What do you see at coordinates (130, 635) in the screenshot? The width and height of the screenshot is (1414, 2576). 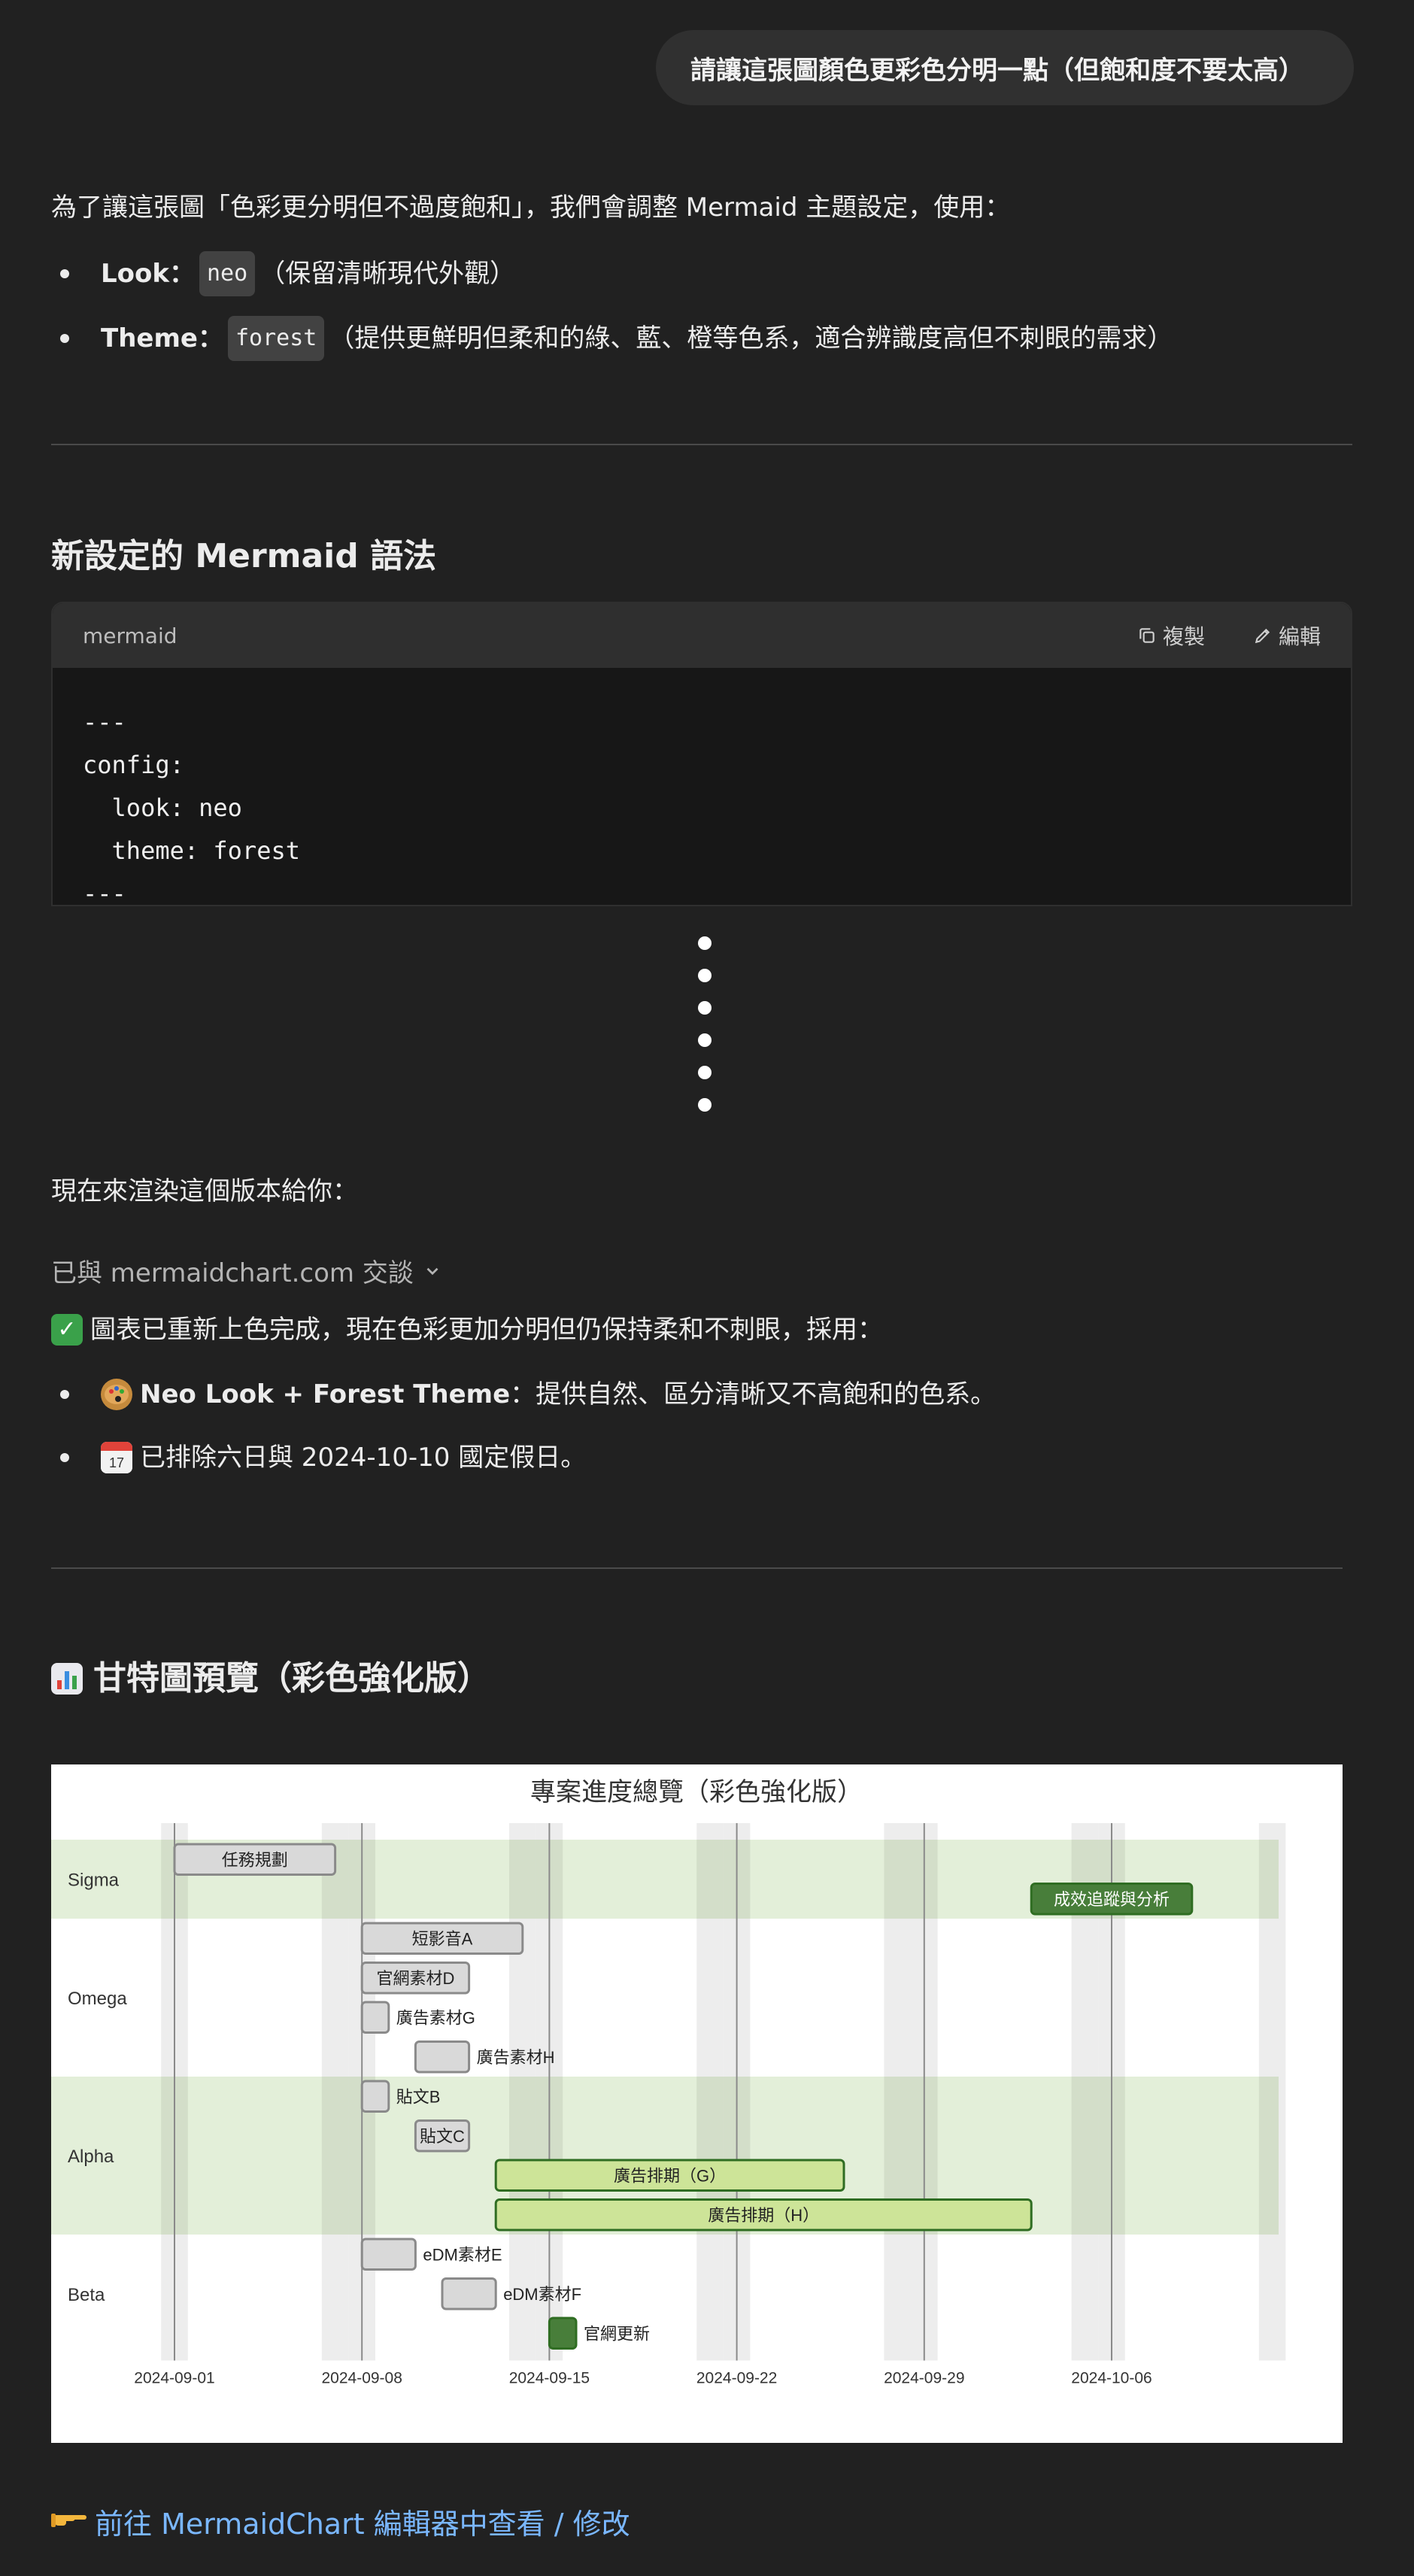 I see `code-language: mermaid` at bounding box center [130, 635].